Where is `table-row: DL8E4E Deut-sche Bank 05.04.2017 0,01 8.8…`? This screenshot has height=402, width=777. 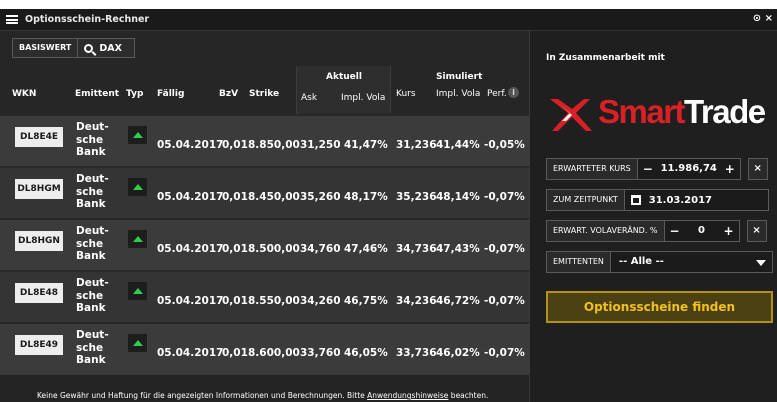 table-row: DL8E4E Deut-sche Bank 05.04.2017 0,01 8.8… is located at coordinates (264, 140).